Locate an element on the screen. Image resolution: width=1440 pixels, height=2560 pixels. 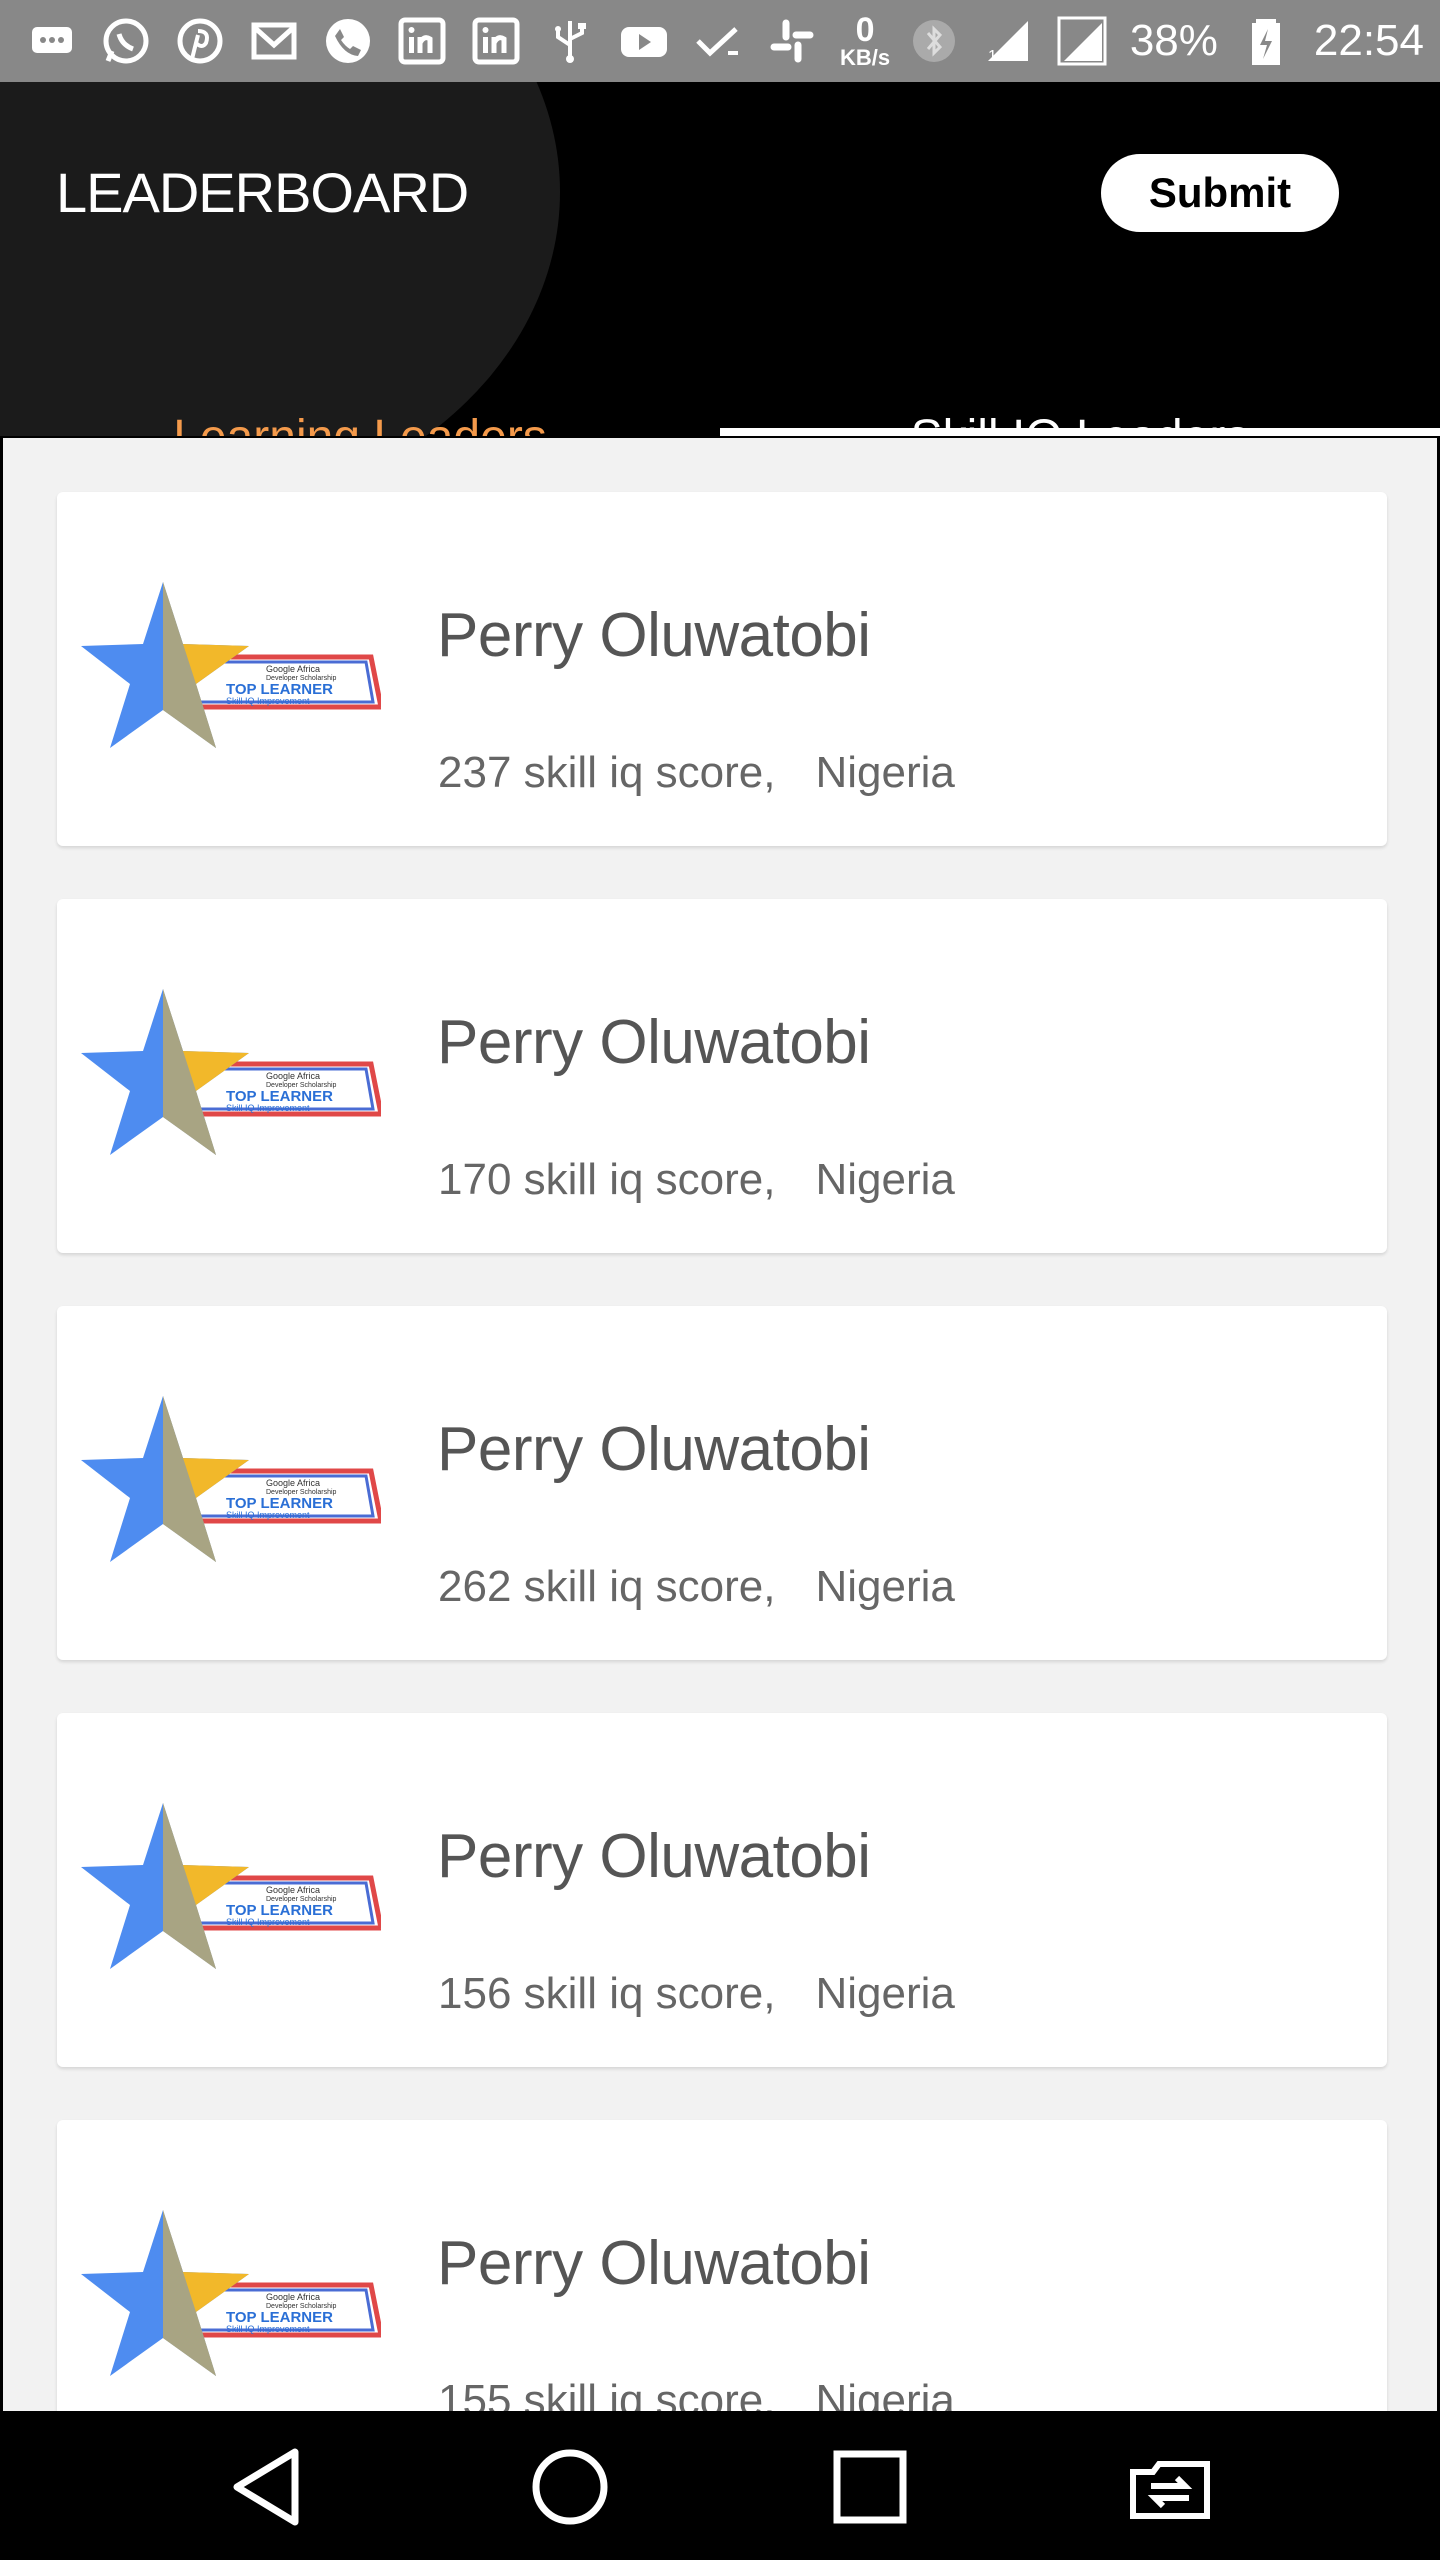
signal-icon: 1 is located at coordinates (1008, 41).